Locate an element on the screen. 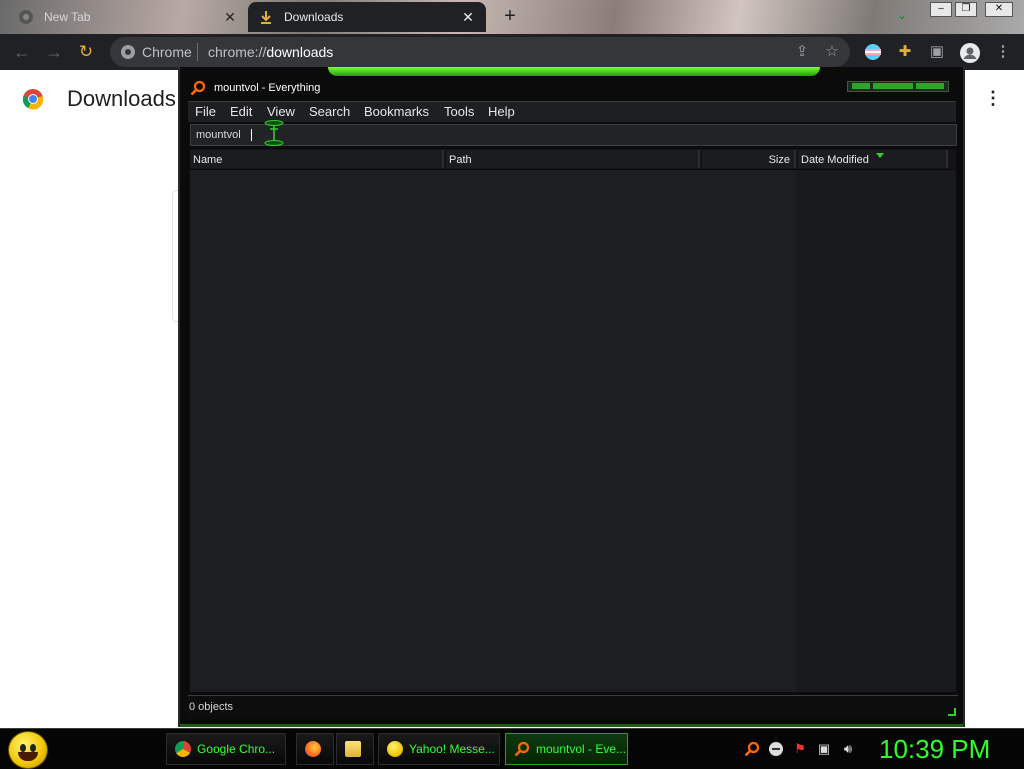  maximize-button is located at coordinates (893, 86).